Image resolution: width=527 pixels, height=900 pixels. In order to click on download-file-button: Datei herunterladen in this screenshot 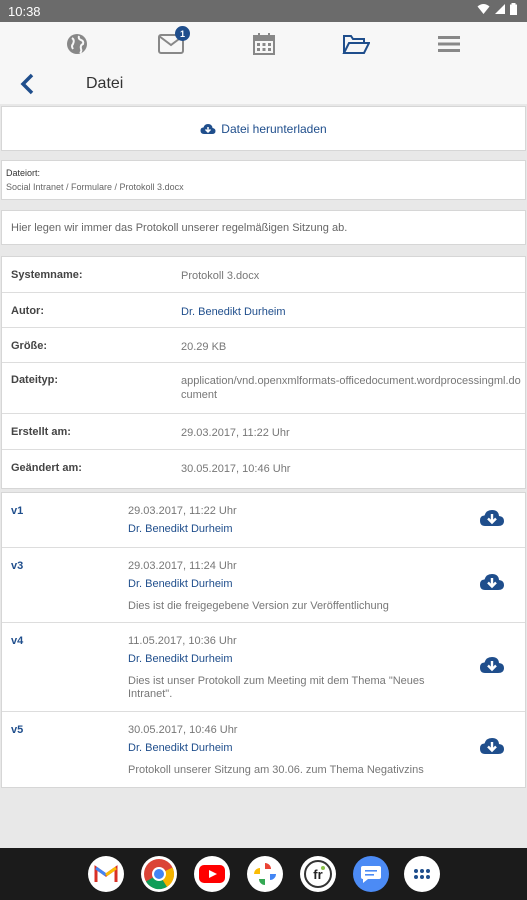, I will do `click(263, 128)`.